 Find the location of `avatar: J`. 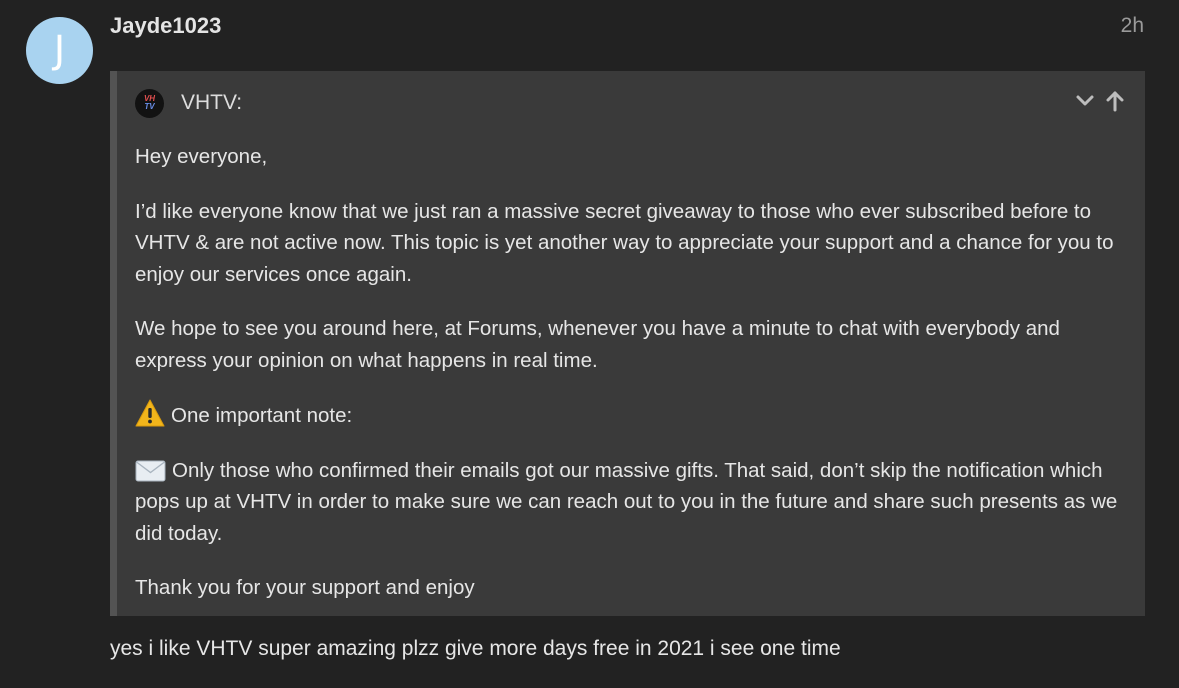

avatar: J is located at coordinates (59, 50).